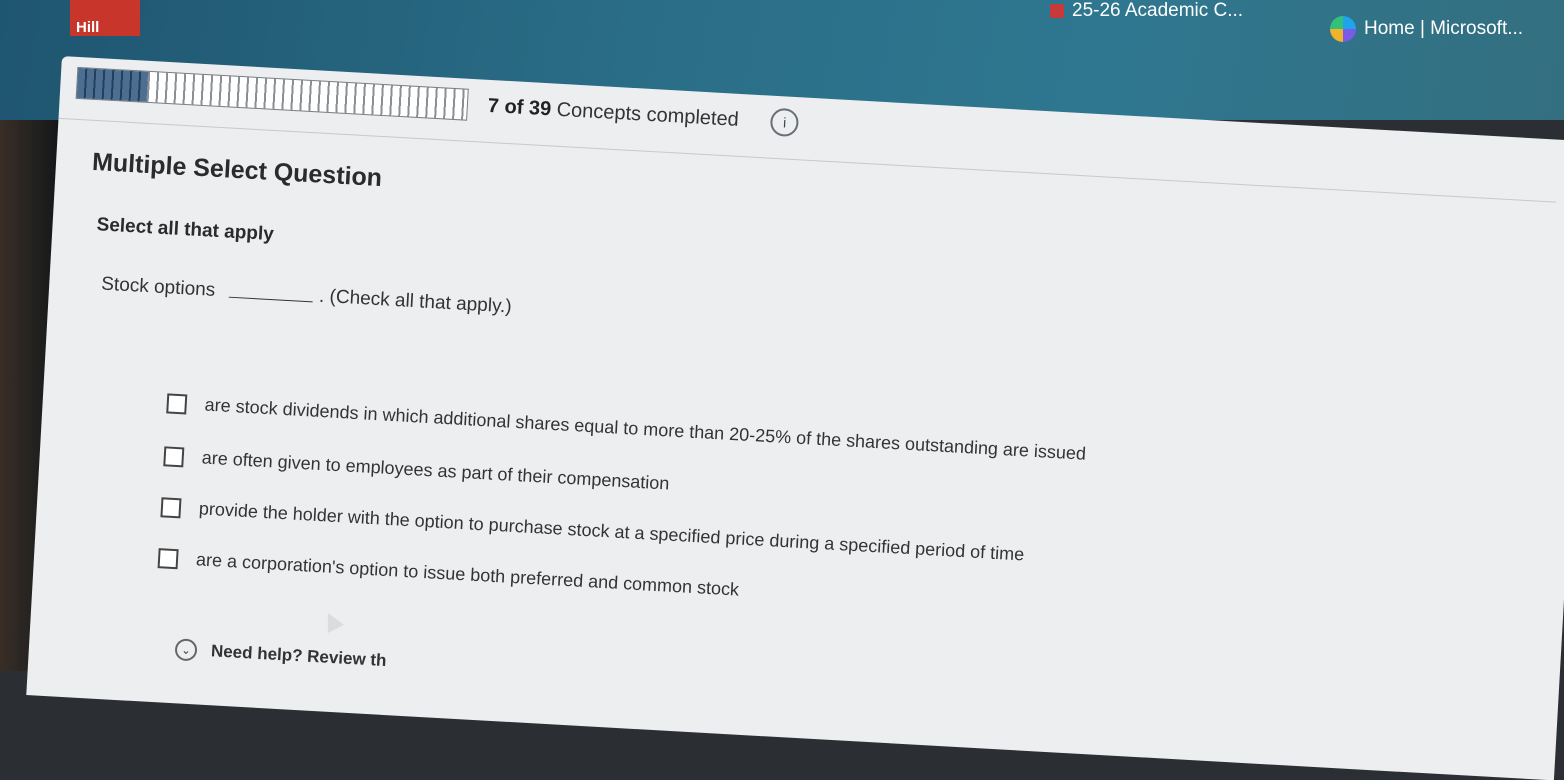 This screenshot has width=1564, height=780. I want to click on concept-progress-bar, so click(272, 93).